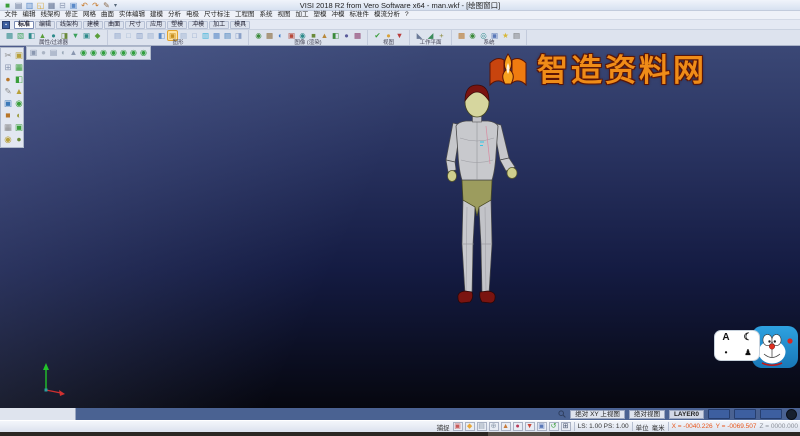  I want to click on quick-access-more-icon: ▾, so click(115, 5).